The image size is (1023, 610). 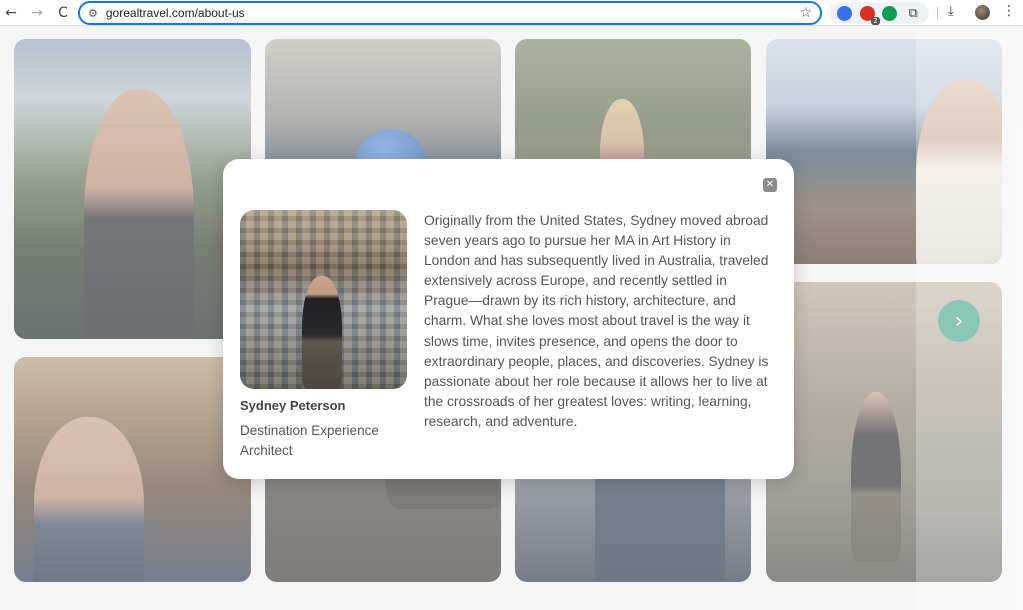 I want to click on profile-avatar, so click(x=982, y=12).